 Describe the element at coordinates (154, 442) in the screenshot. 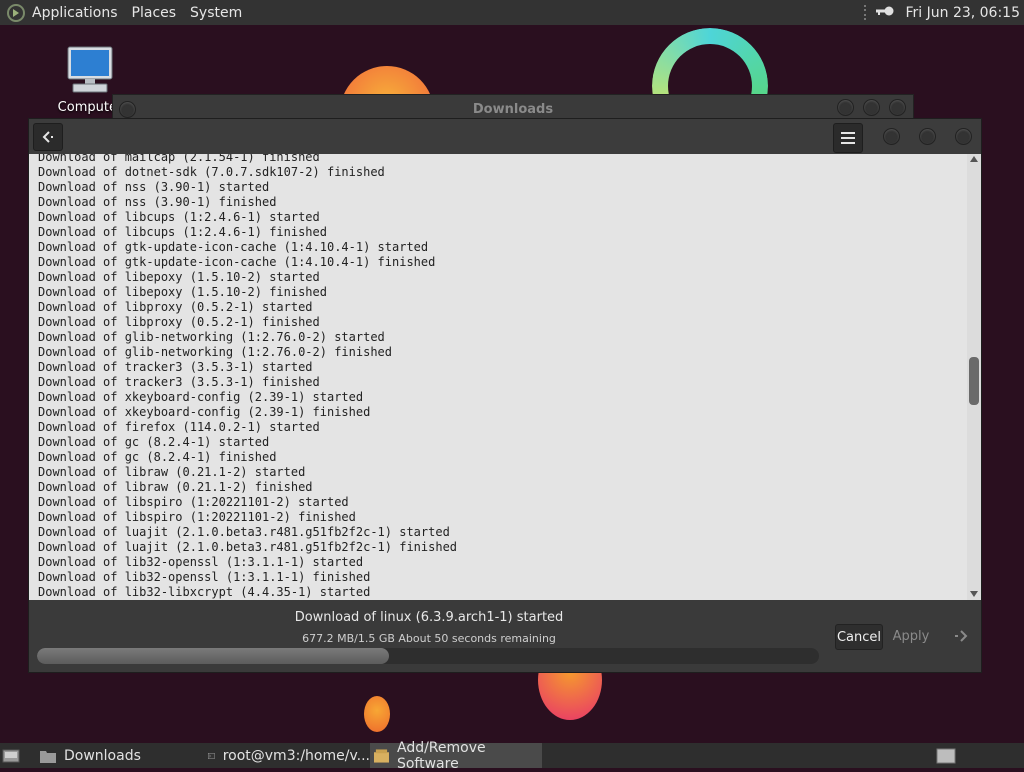

I see `log-line: Download of gc (8.2.4-1) started` at that location.